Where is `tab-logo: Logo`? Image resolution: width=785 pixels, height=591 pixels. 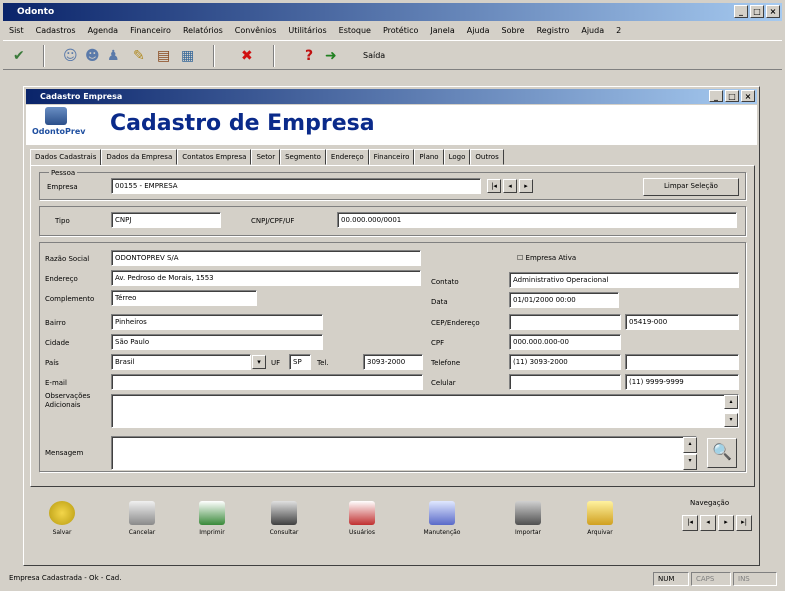
tab-logo: Logo is located at coordinates (457, 157).